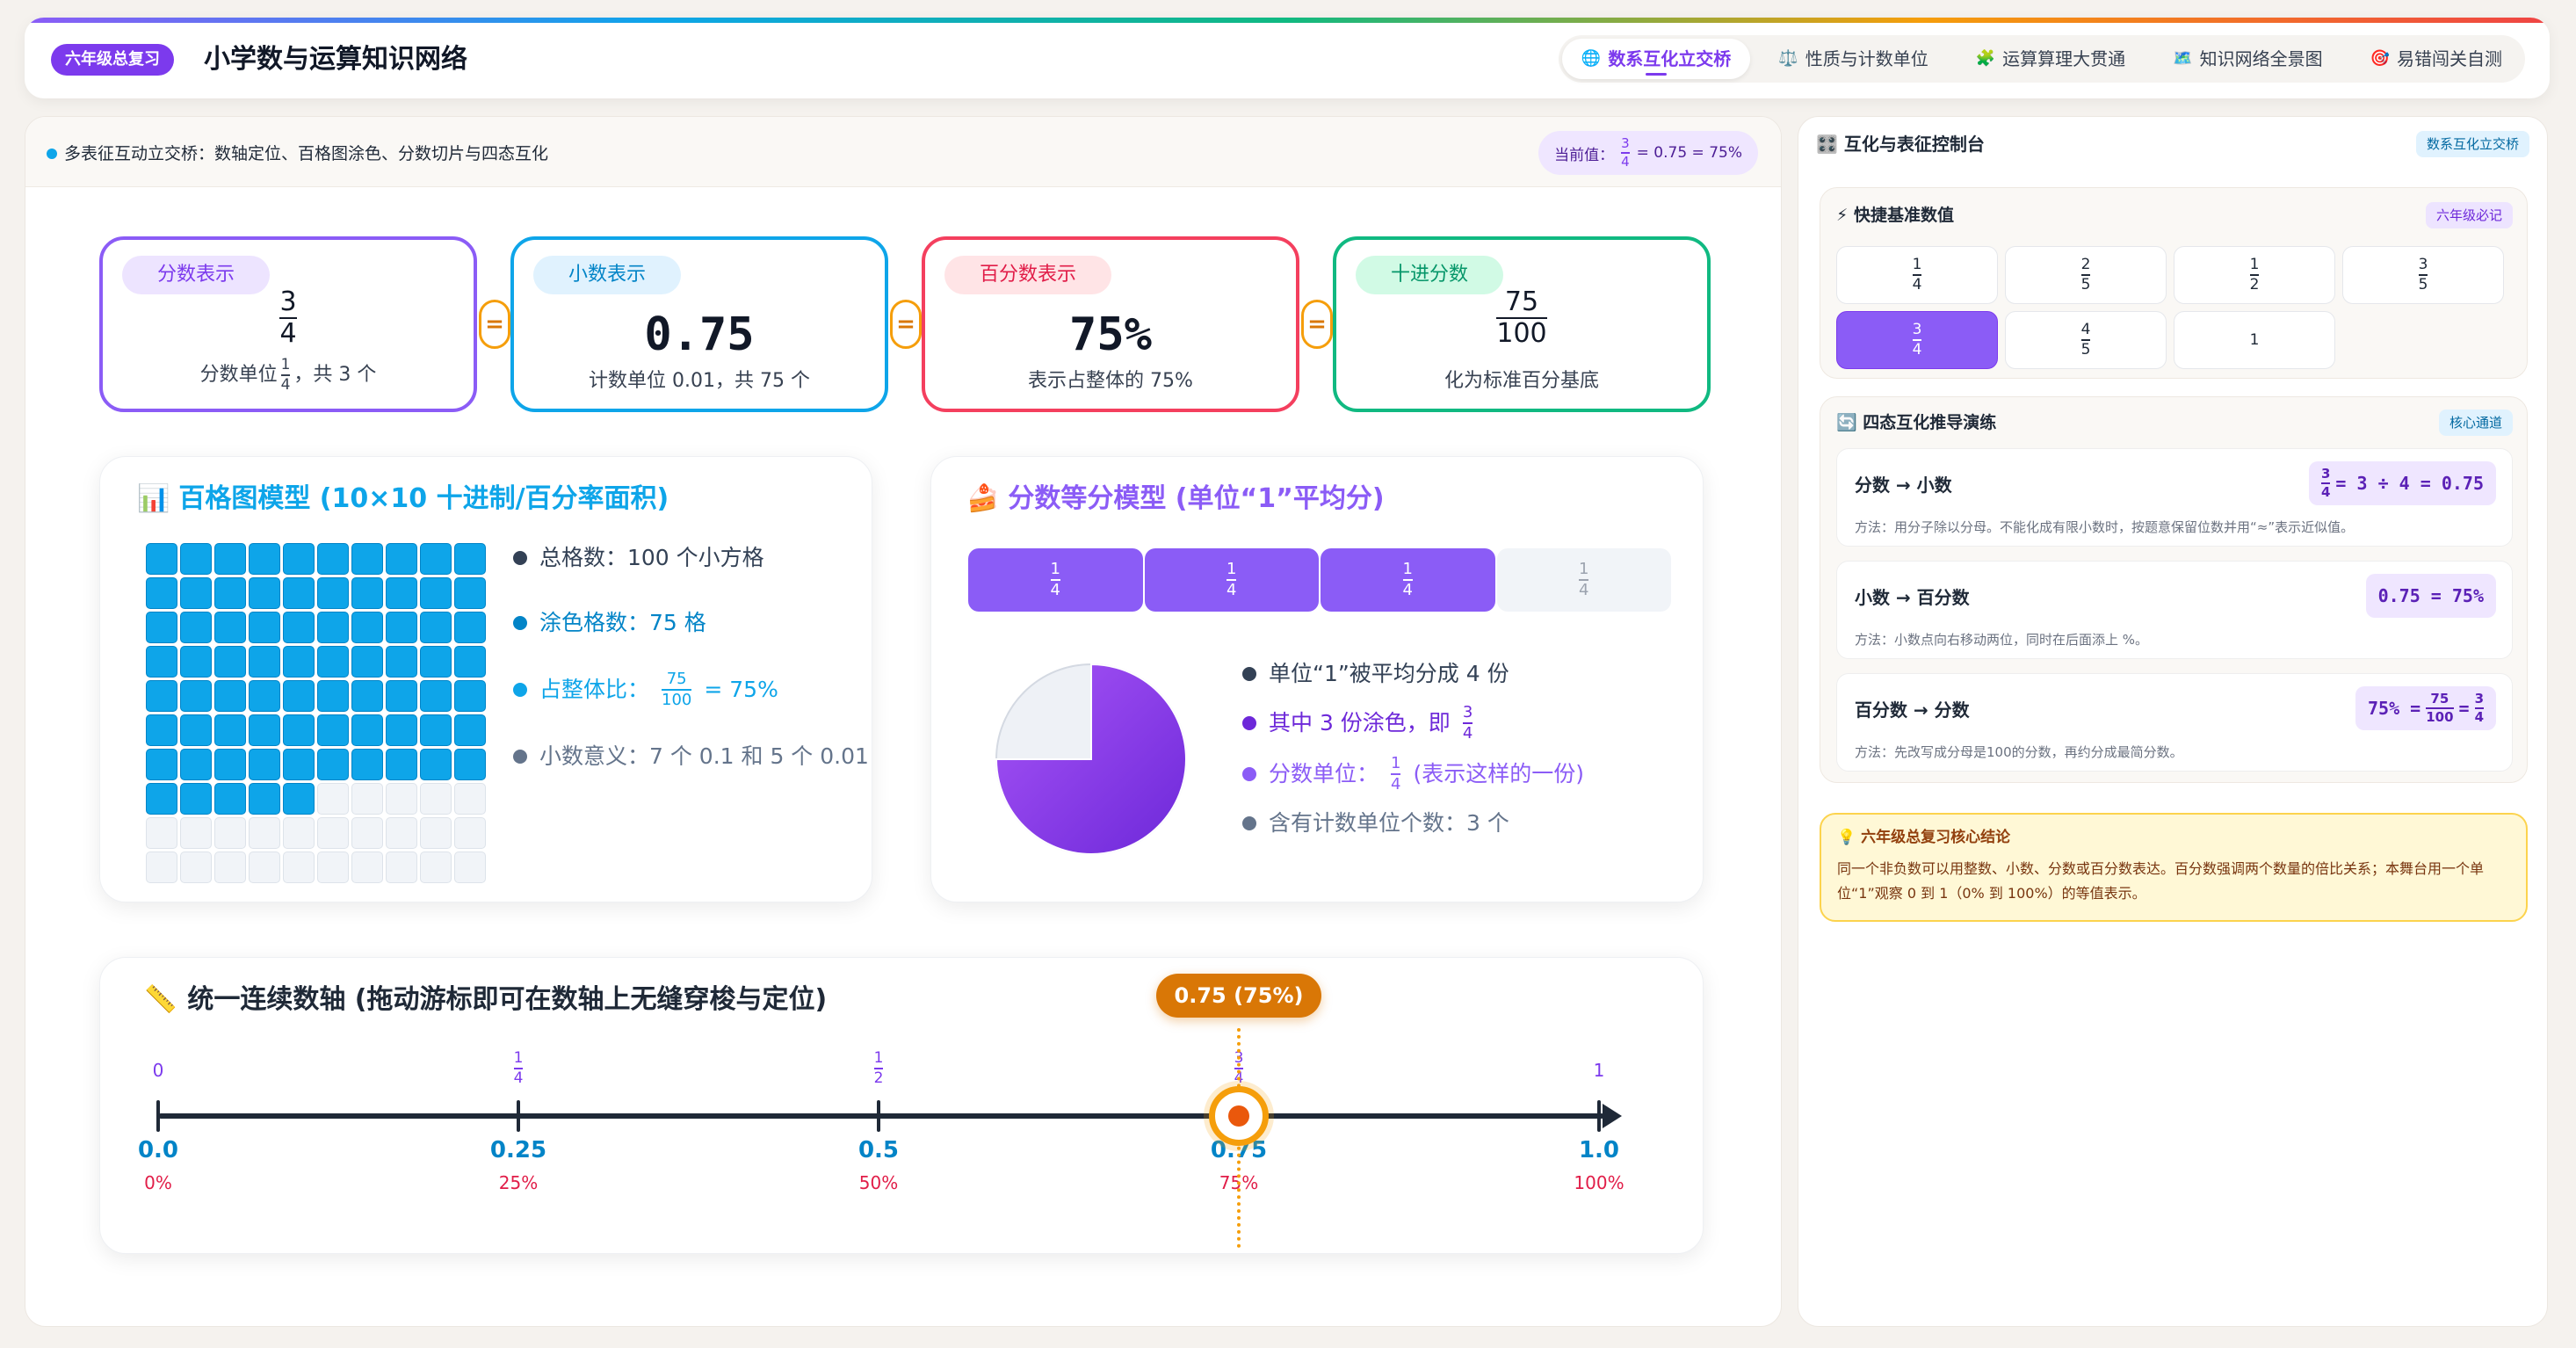 This screenshot has width=2576, height=1348. What do you see at coordinates (2423, 275) in the screenshot?
I see `quick-value-button: 35` at bounding box center [2423, 275].